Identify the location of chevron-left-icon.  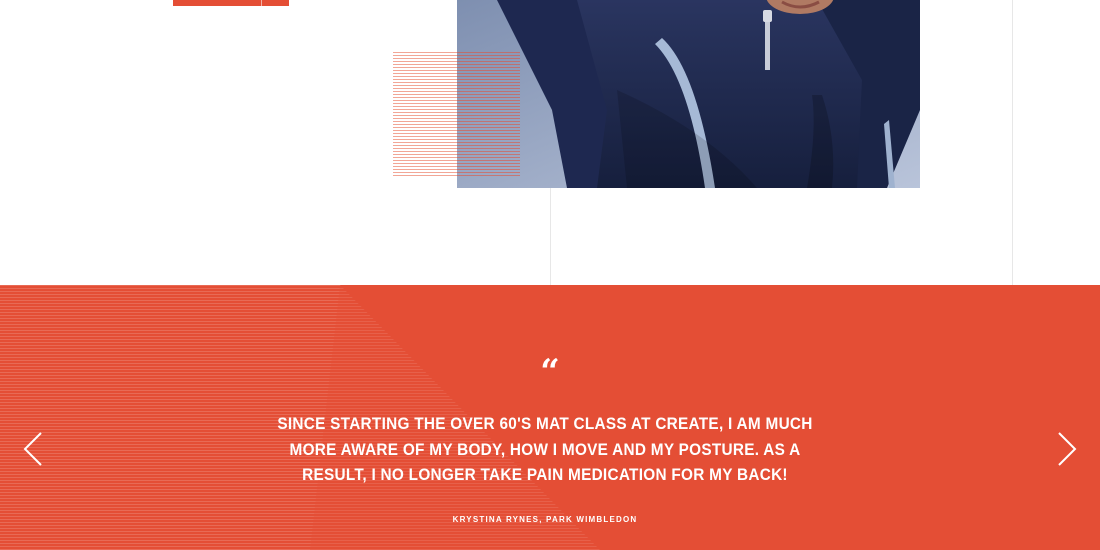
(33, 449).